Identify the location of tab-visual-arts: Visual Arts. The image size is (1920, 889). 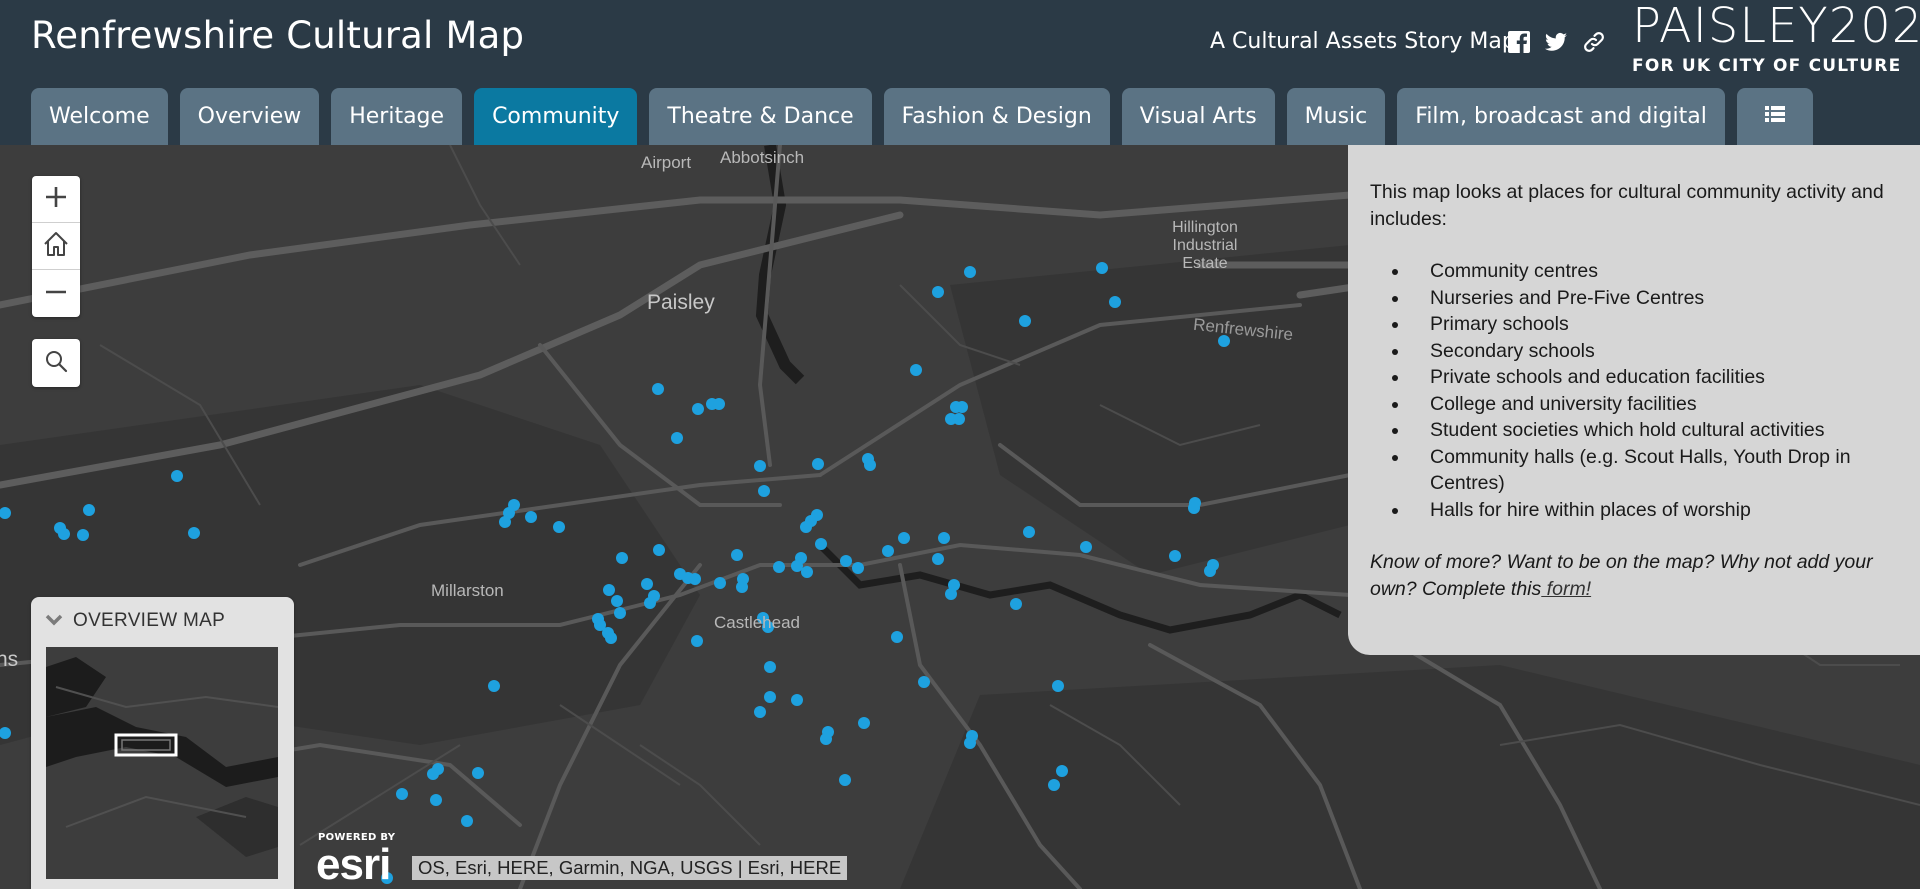
(1198, 116).